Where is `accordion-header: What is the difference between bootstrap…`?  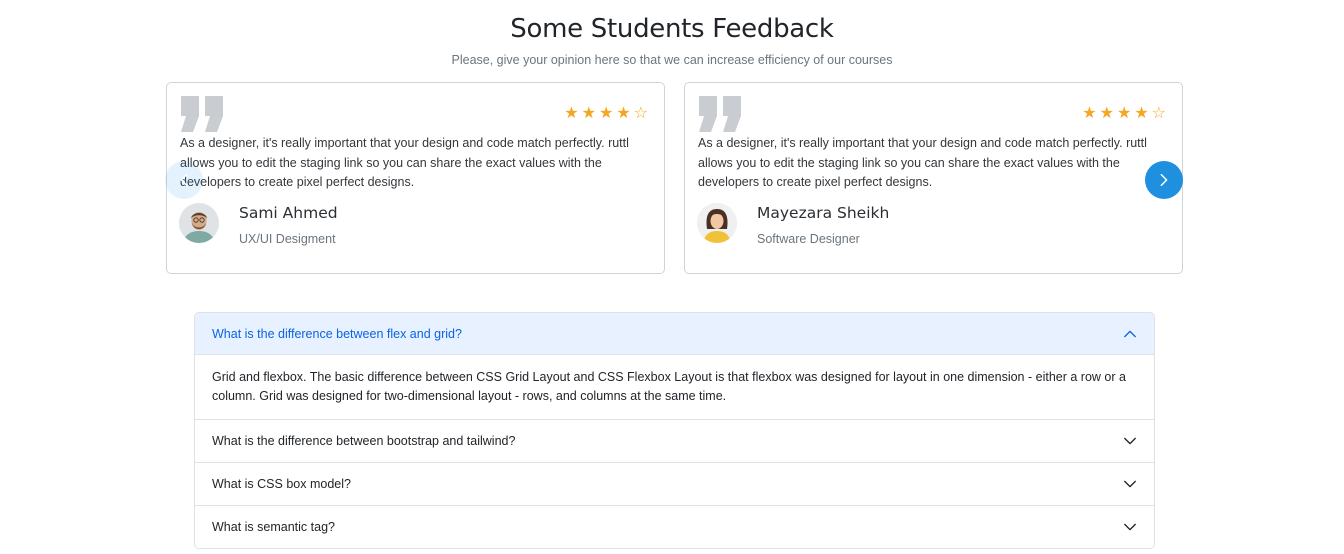 accordion-header: What is the difference between bootstrap… is located at coordinates (674, 441).